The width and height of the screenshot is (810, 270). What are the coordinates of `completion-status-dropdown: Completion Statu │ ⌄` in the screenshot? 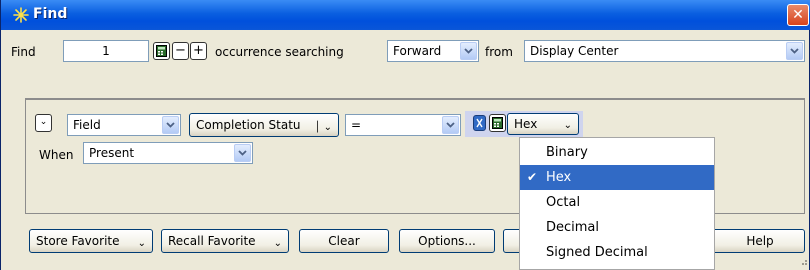 It's located at (264, 125).